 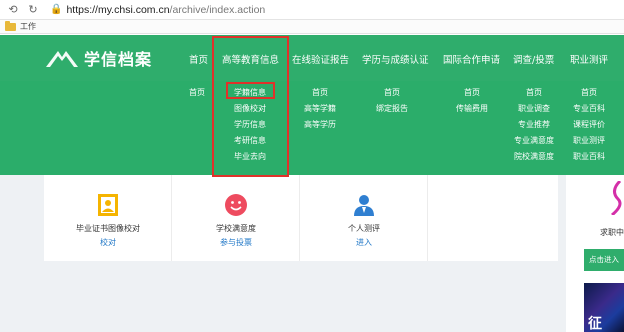 I want to click on dropdown-link: 高等学历, so click(x=320, y=124).